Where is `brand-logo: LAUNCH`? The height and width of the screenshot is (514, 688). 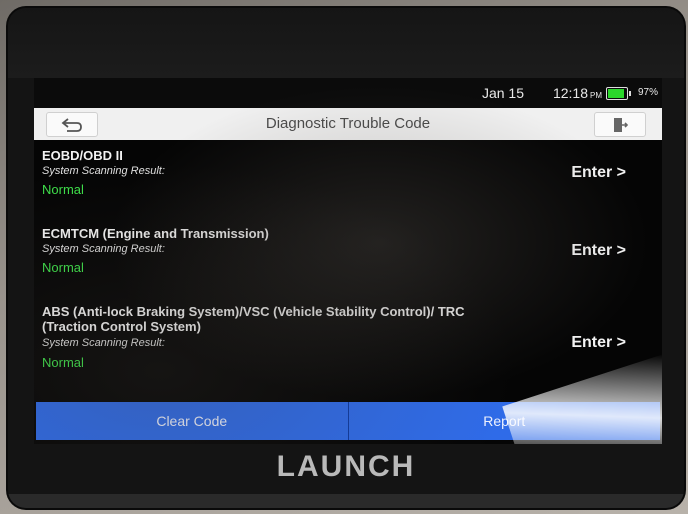
brand-logo: LAUNCH is located at coordinates (346, 466).